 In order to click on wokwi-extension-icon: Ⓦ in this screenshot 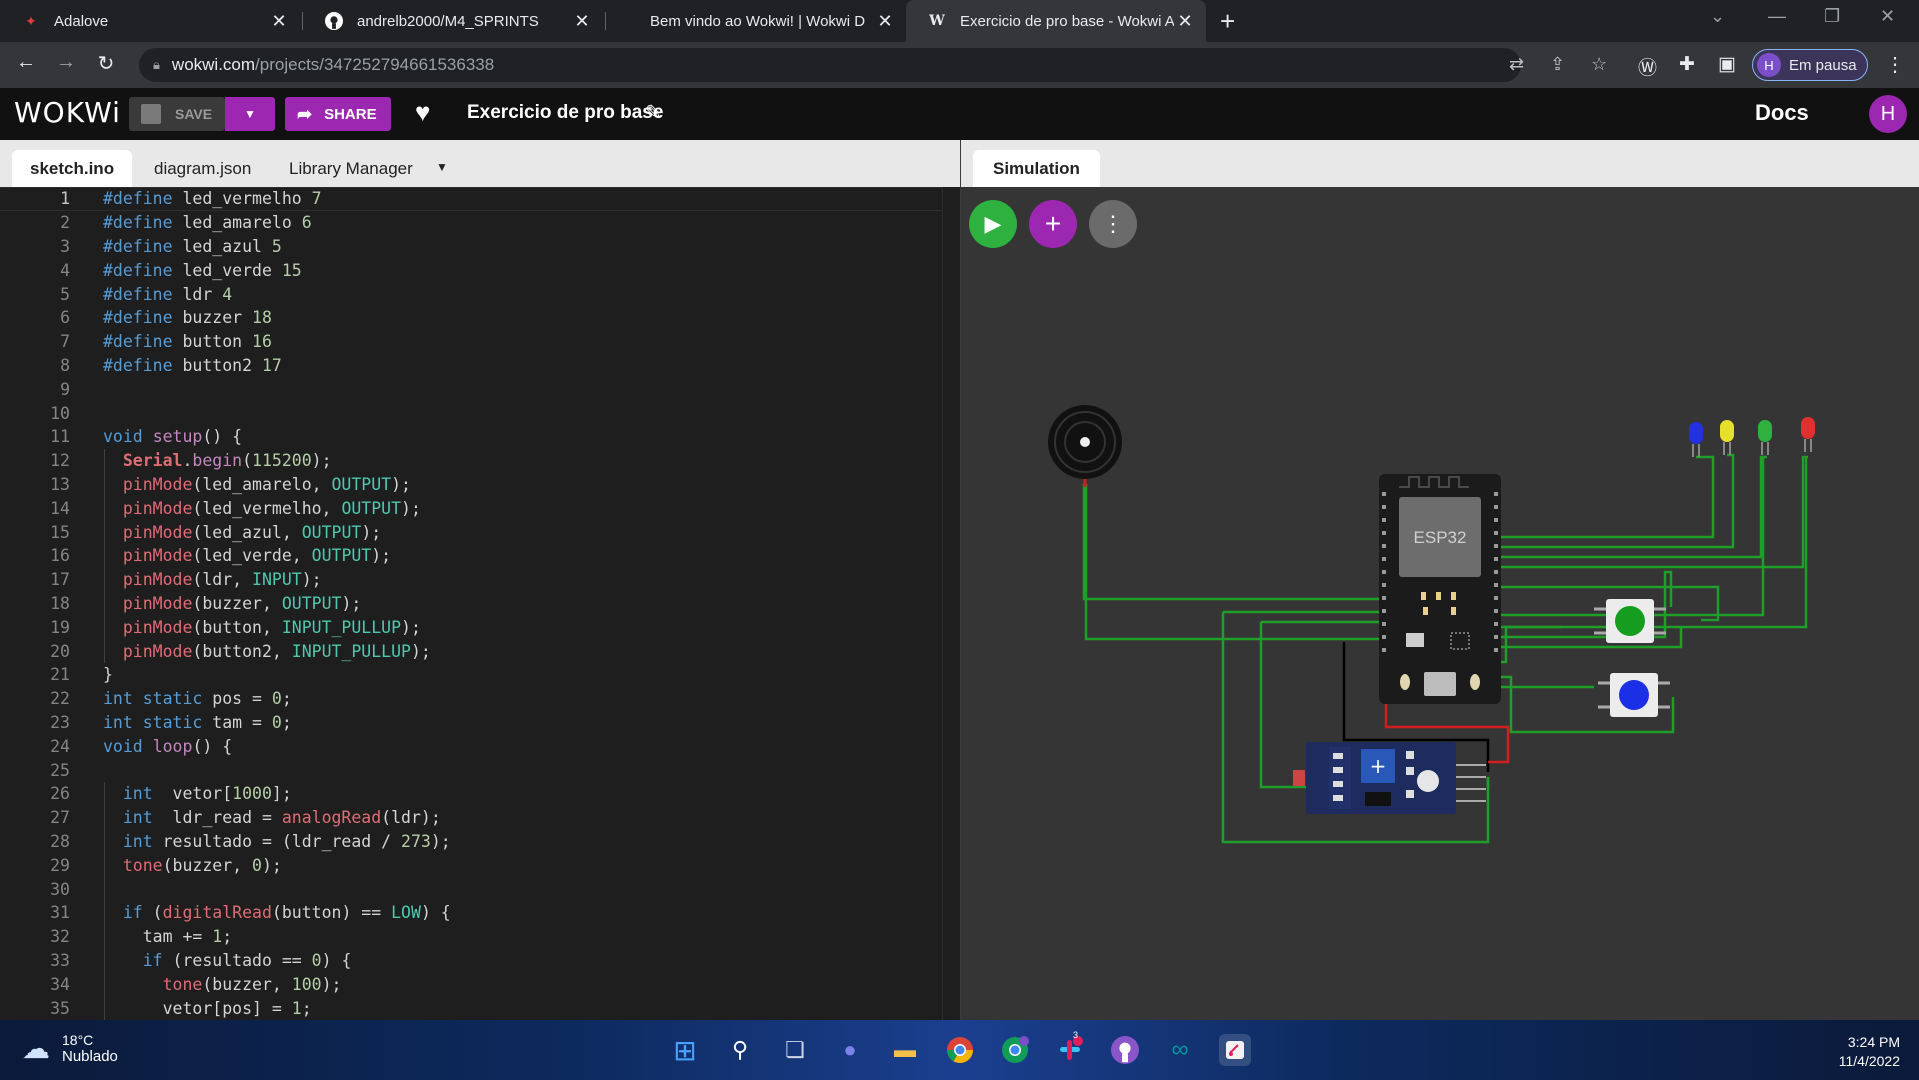, I will do `click(1647, 66)`.